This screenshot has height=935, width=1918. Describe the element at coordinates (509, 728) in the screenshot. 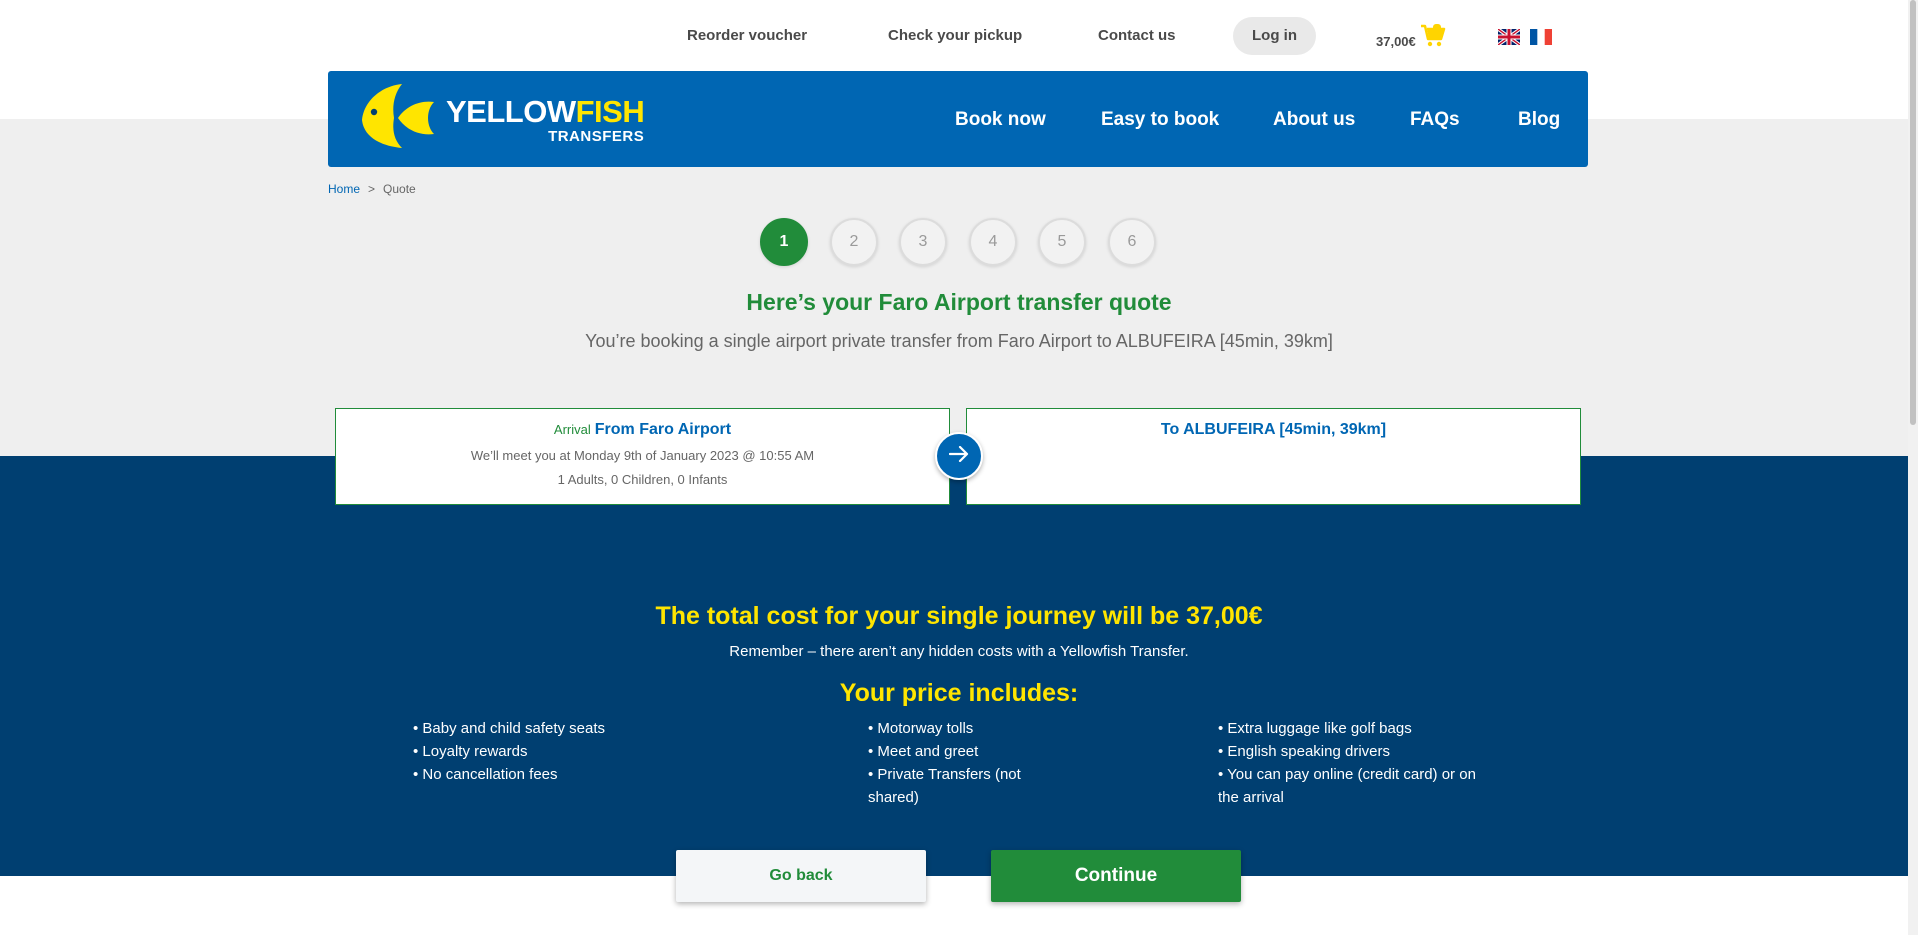

I see `list-item: • Baby and child safety seats` at that location.